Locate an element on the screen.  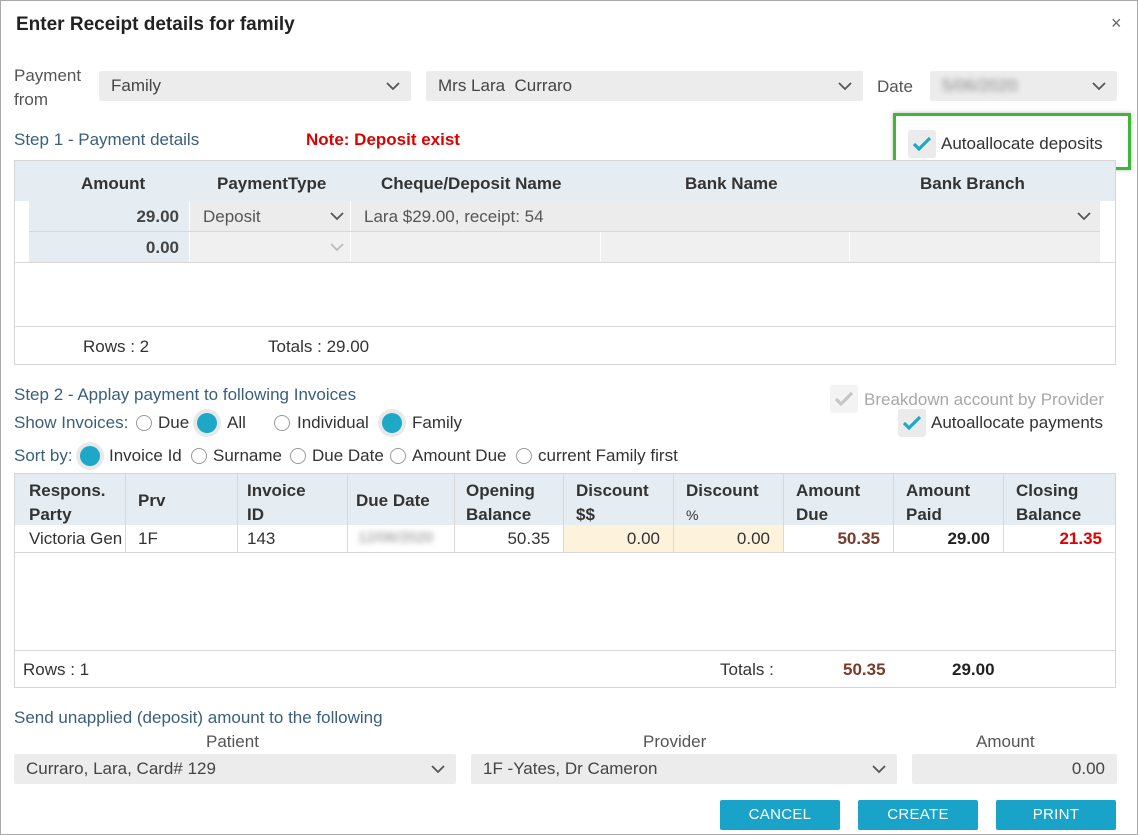
create-button: CREATE is located at coordinates (918, 815).